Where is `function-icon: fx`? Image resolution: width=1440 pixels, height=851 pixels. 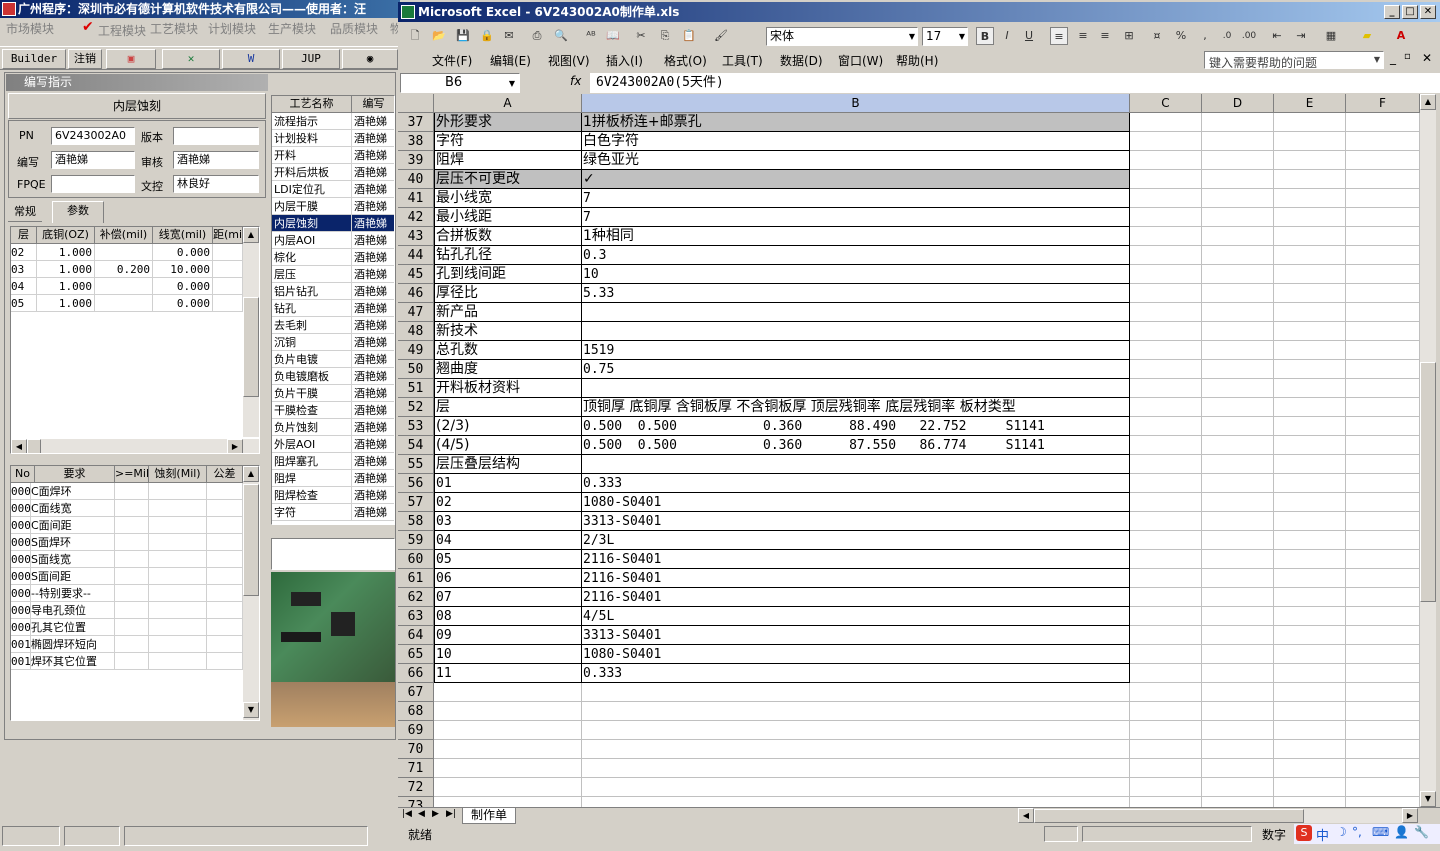
function-icon: fx is located at coordinates (575, 81).